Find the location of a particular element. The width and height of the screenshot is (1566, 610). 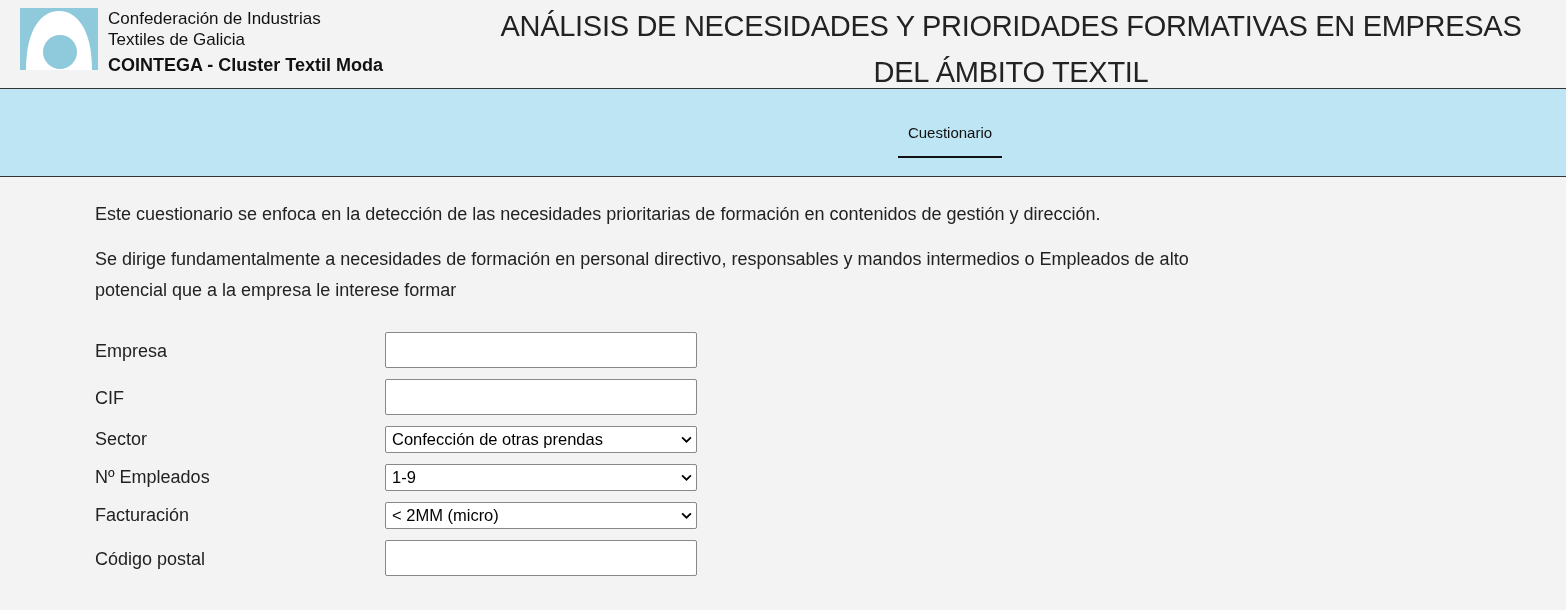

field-label: Empresa is located at coordinates (132, 351).